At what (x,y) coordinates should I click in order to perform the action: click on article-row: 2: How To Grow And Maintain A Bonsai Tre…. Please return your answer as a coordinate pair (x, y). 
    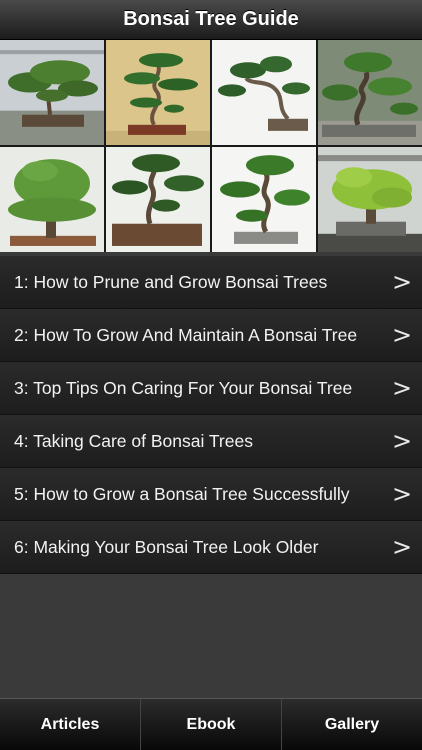
    Looking at the image, I should click on (211, 335).